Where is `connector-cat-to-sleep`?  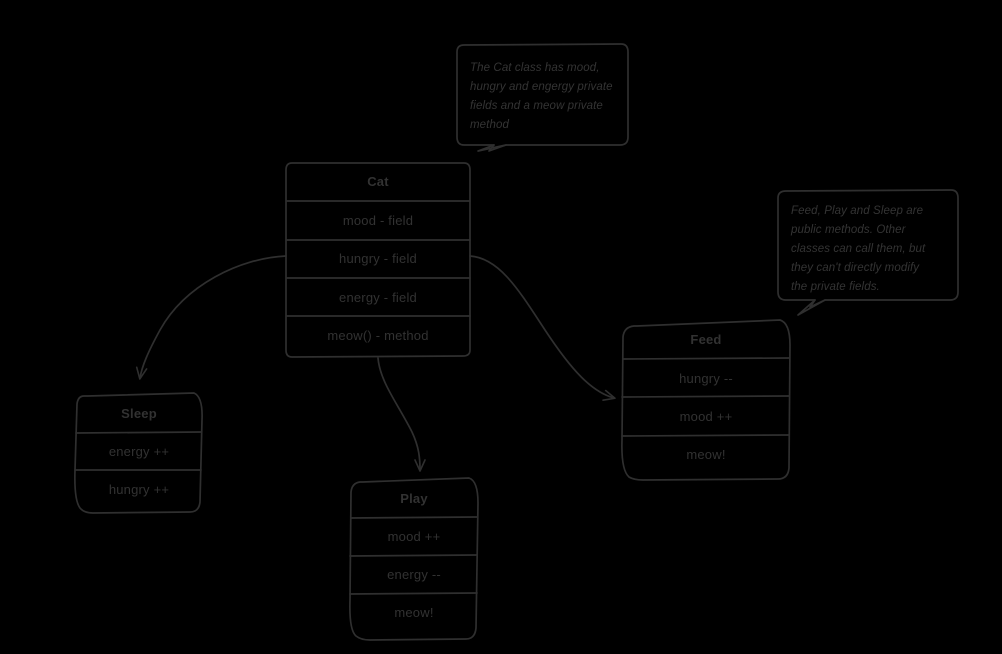
connector-cat-to-sleep is located at coordinates (211, 317).